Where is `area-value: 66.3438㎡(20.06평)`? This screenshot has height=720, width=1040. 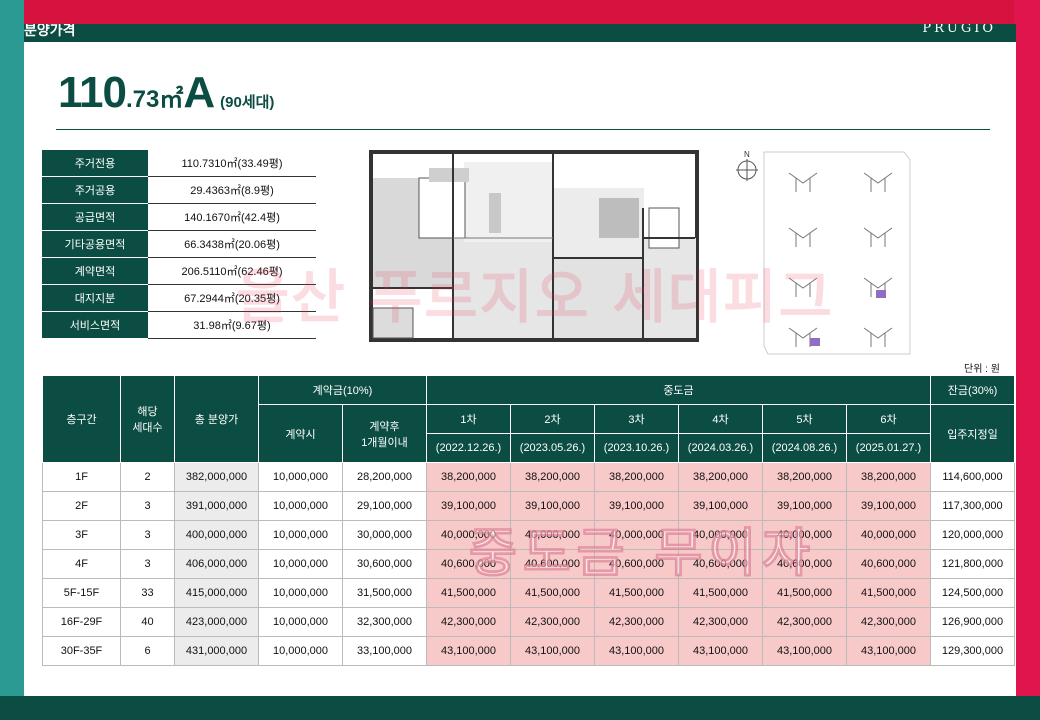
area-value: 66.3438㎡(20.06평) is located at coordinates (232, 244).